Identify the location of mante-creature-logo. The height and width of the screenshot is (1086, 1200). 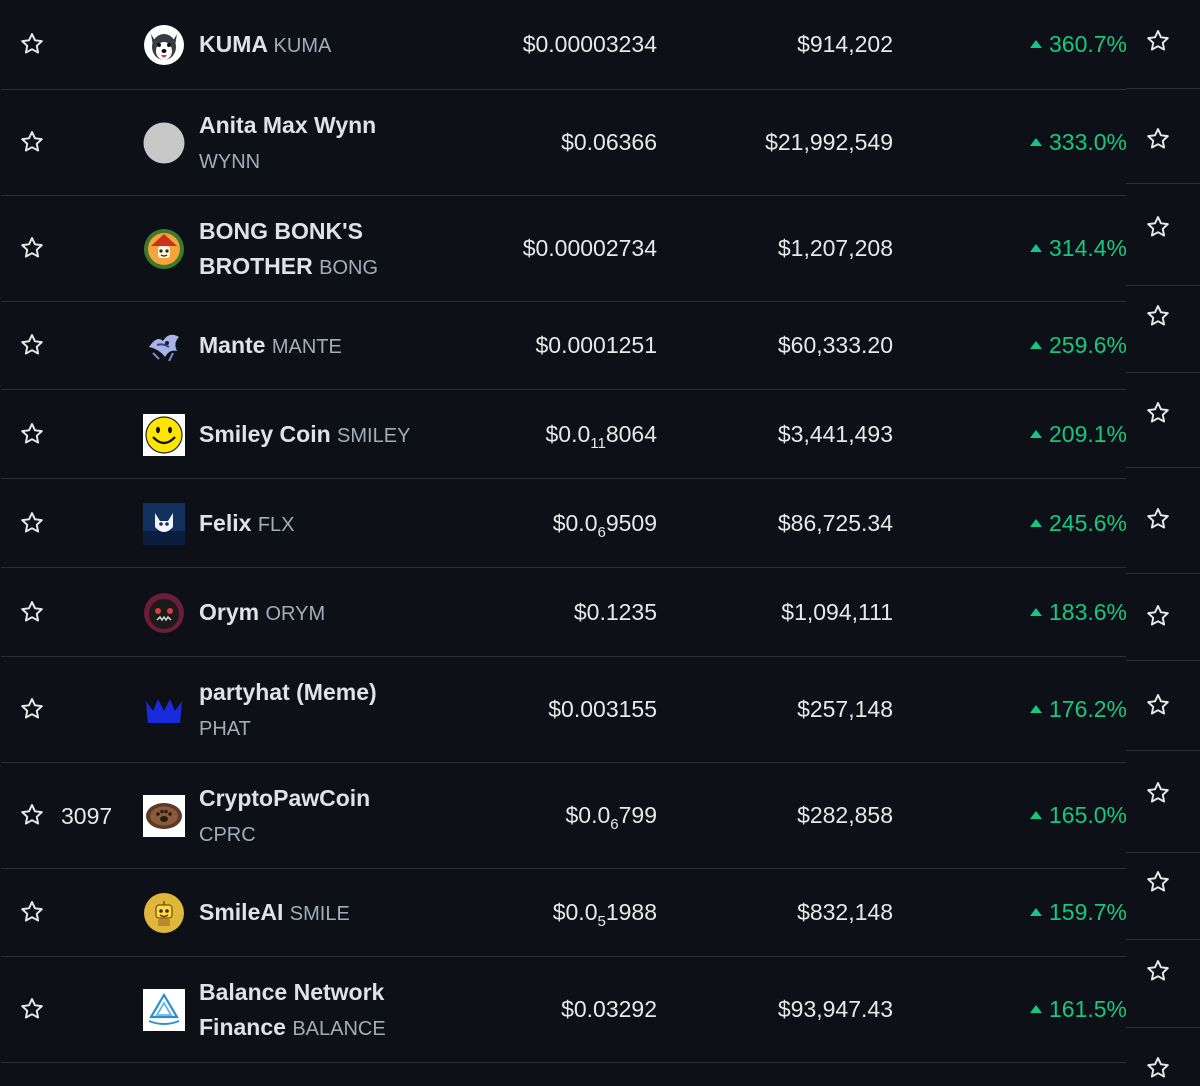
(164, 346).